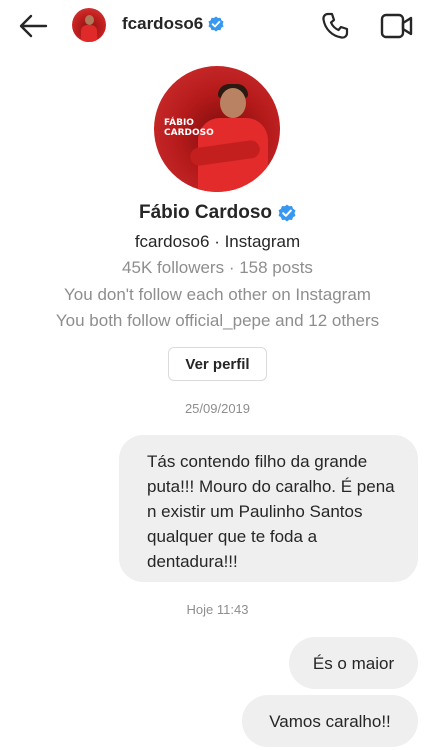 The height and width of the screenshot is (750, 435). Describe the element at coordinates (217, 294) in the screenshot. I see `follow-status: You don't follow each other on Instagram` at that location.